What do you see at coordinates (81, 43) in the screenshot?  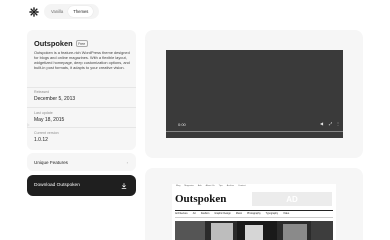 I see `free-badge: Free` at bounding box center [81, 43].